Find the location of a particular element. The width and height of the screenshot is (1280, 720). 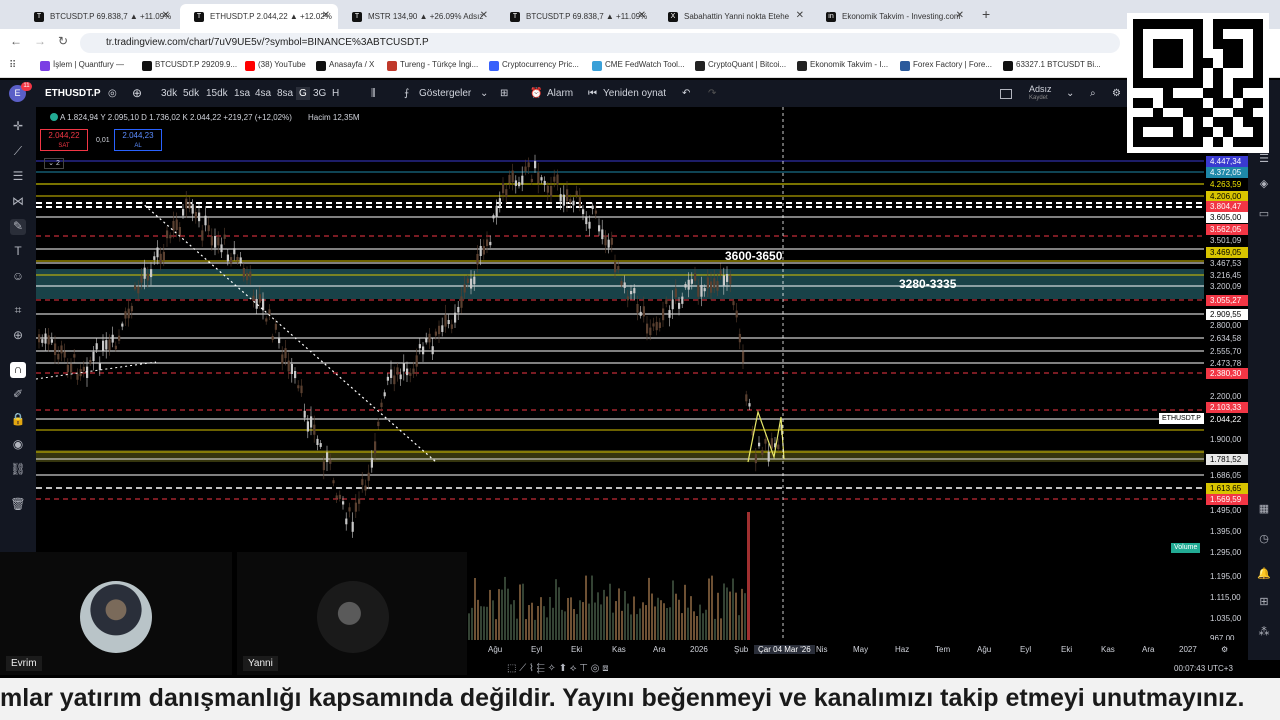

back-icon: ← is located at coordinates (16, 41).